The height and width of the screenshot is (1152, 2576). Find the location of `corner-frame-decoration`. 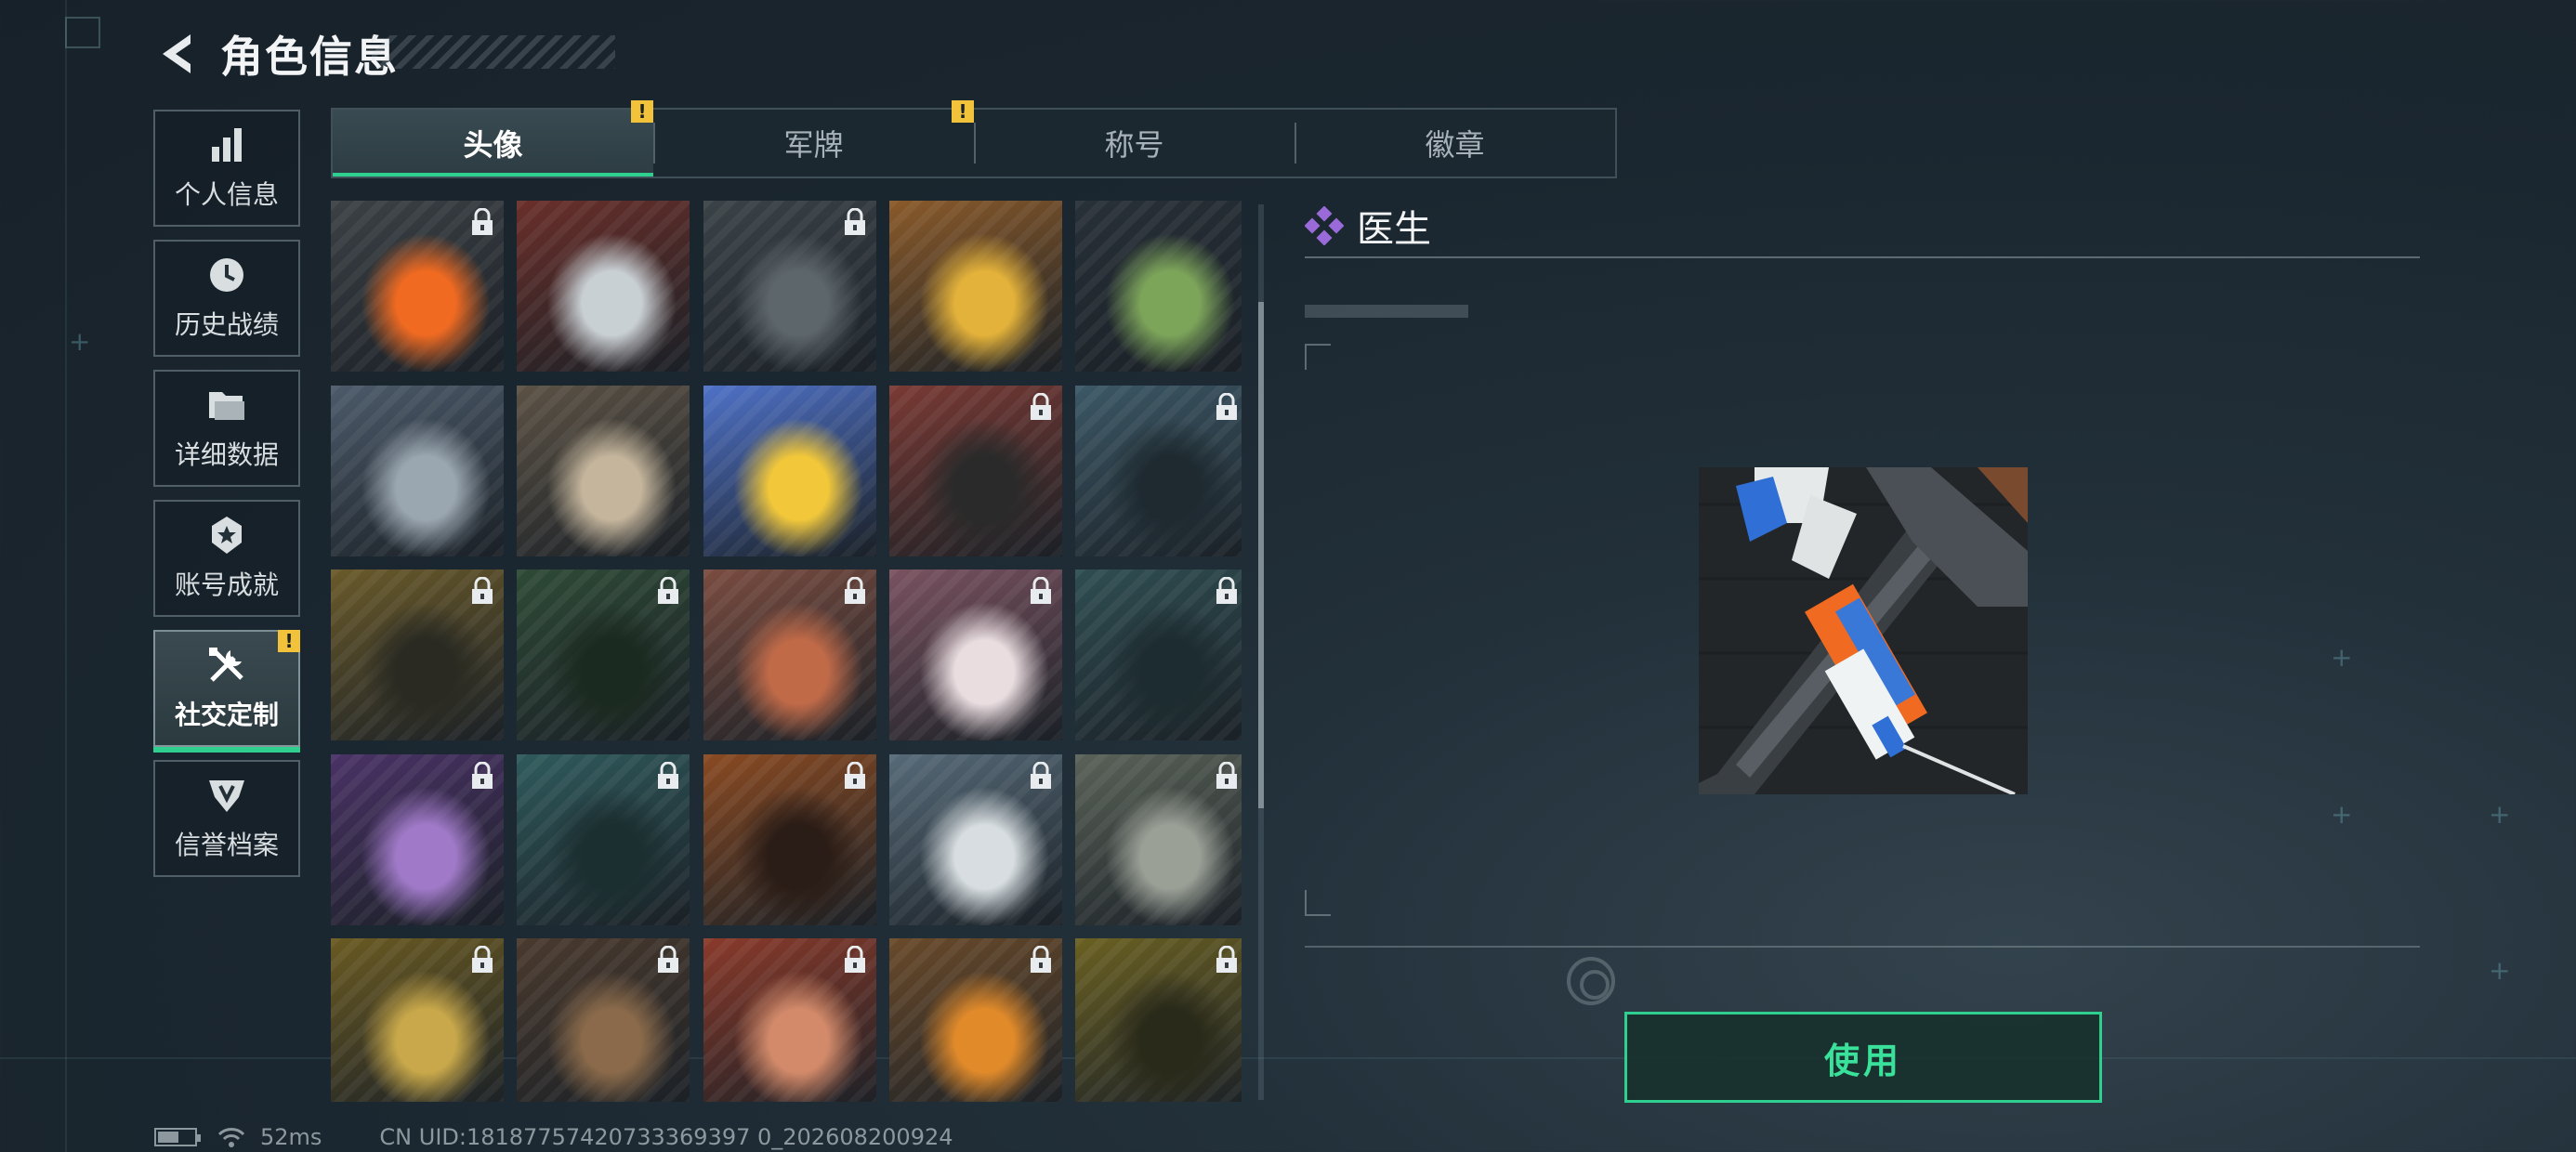

corner-frame-decoration is located at coordinates (82, 32).